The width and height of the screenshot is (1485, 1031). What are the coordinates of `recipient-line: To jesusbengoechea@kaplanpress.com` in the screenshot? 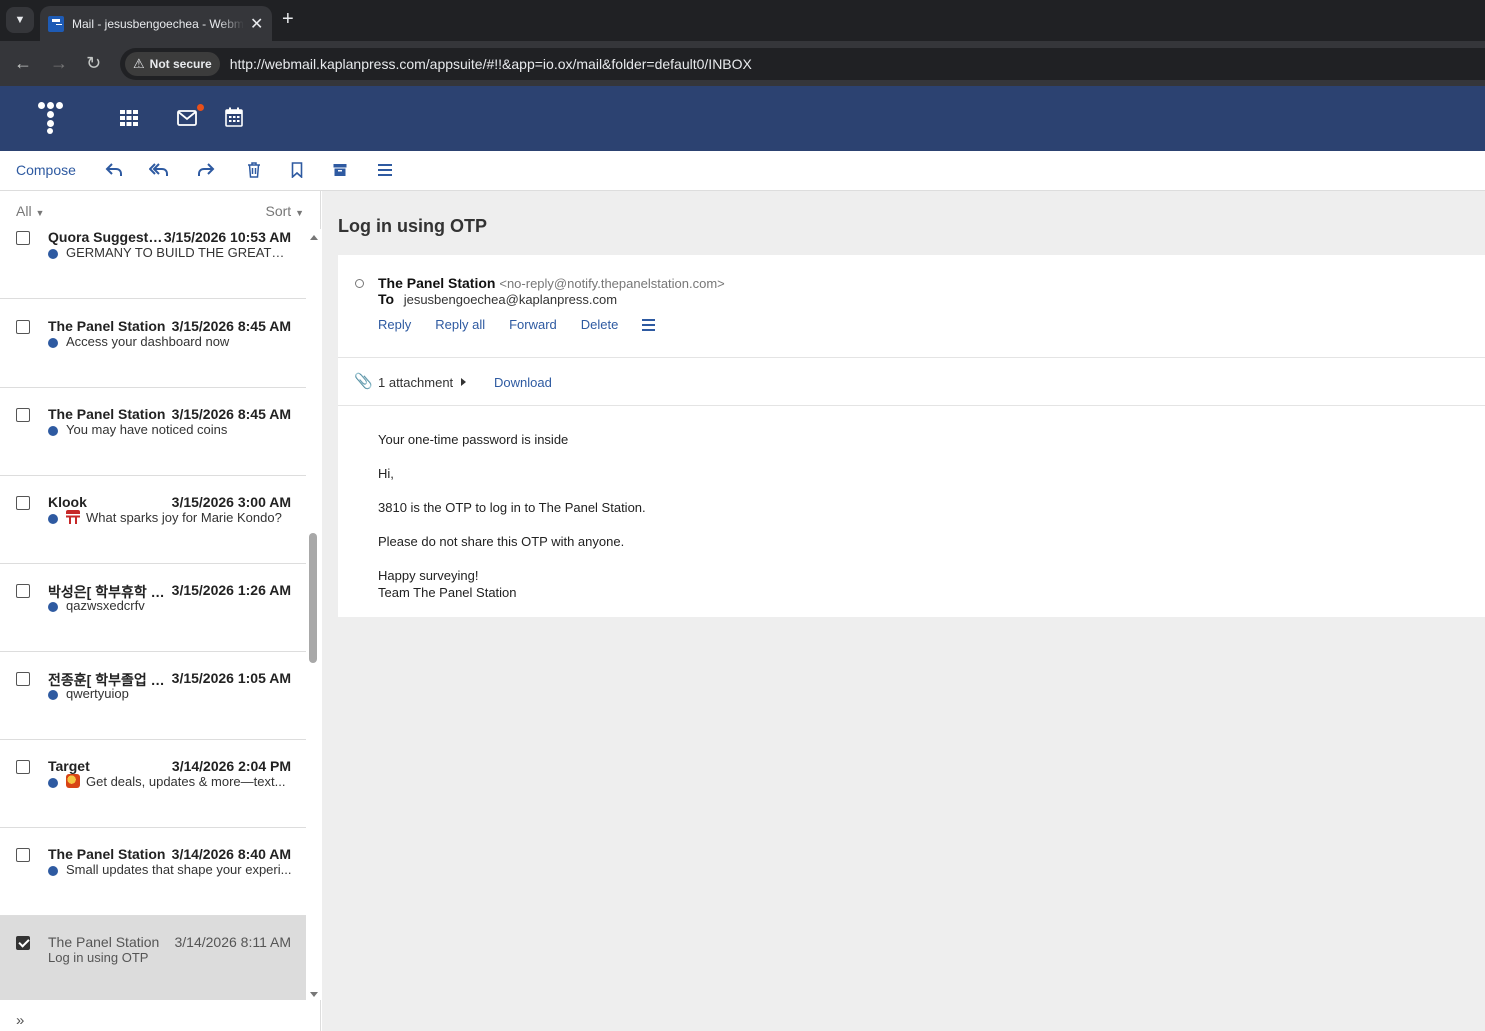 It's located at (497, 299).